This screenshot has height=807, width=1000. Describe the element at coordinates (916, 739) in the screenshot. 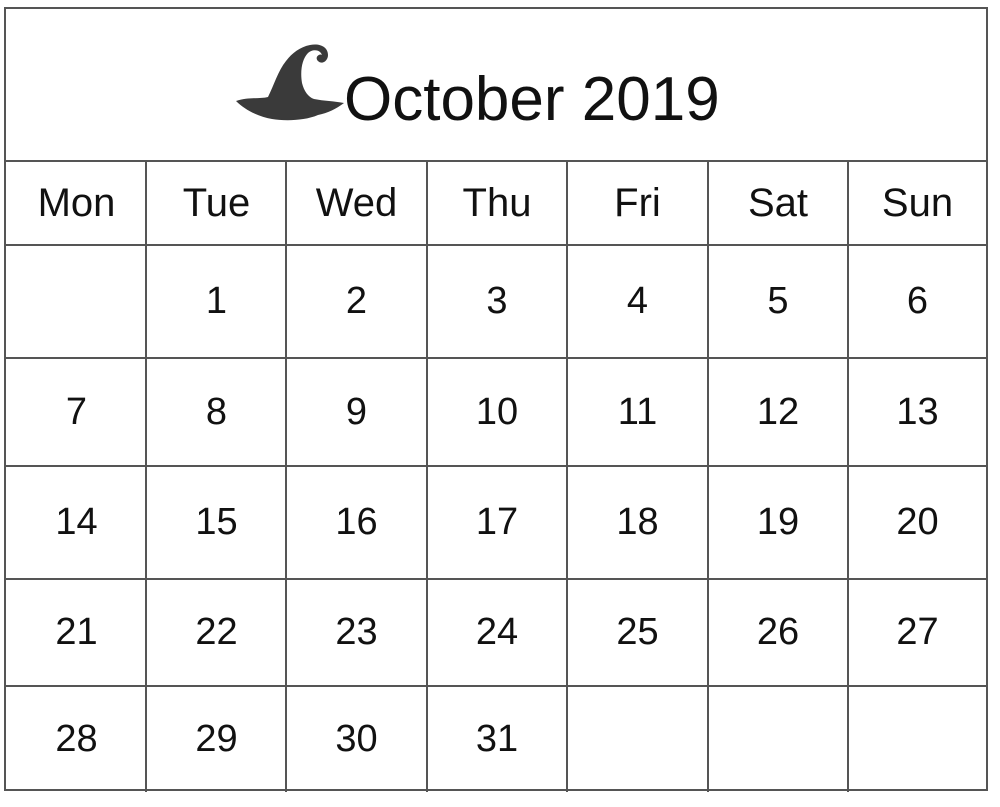

I see `empty-day-cell-sun` at that location.